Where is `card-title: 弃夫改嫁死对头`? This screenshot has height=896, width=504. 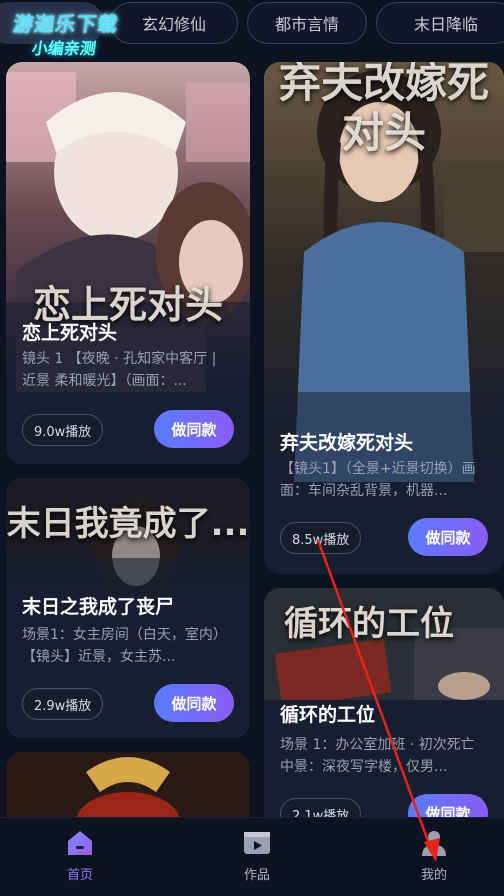 card-title: 弃夫改嫁死对头 is located at coordinates (347, 443).